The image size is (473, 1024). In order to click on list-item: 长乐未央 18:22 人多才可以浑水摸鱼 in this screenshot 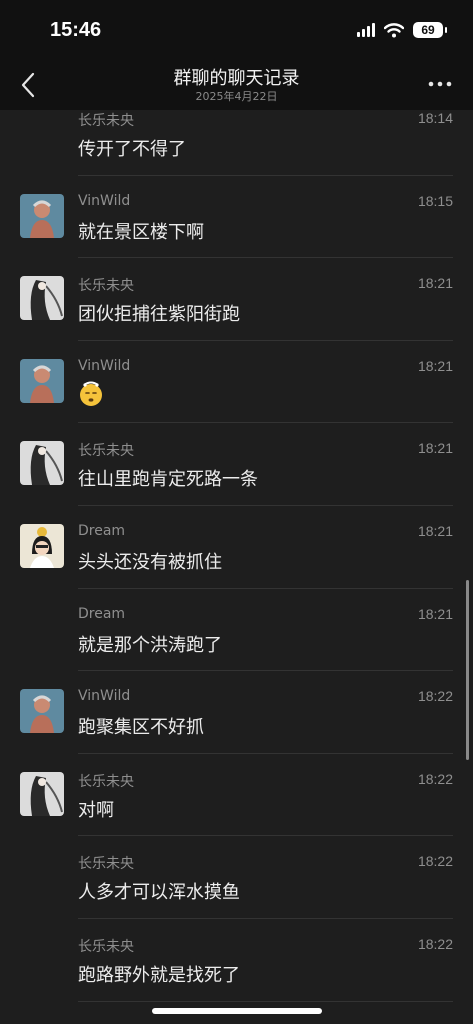, I will do `click(236, 877)`.